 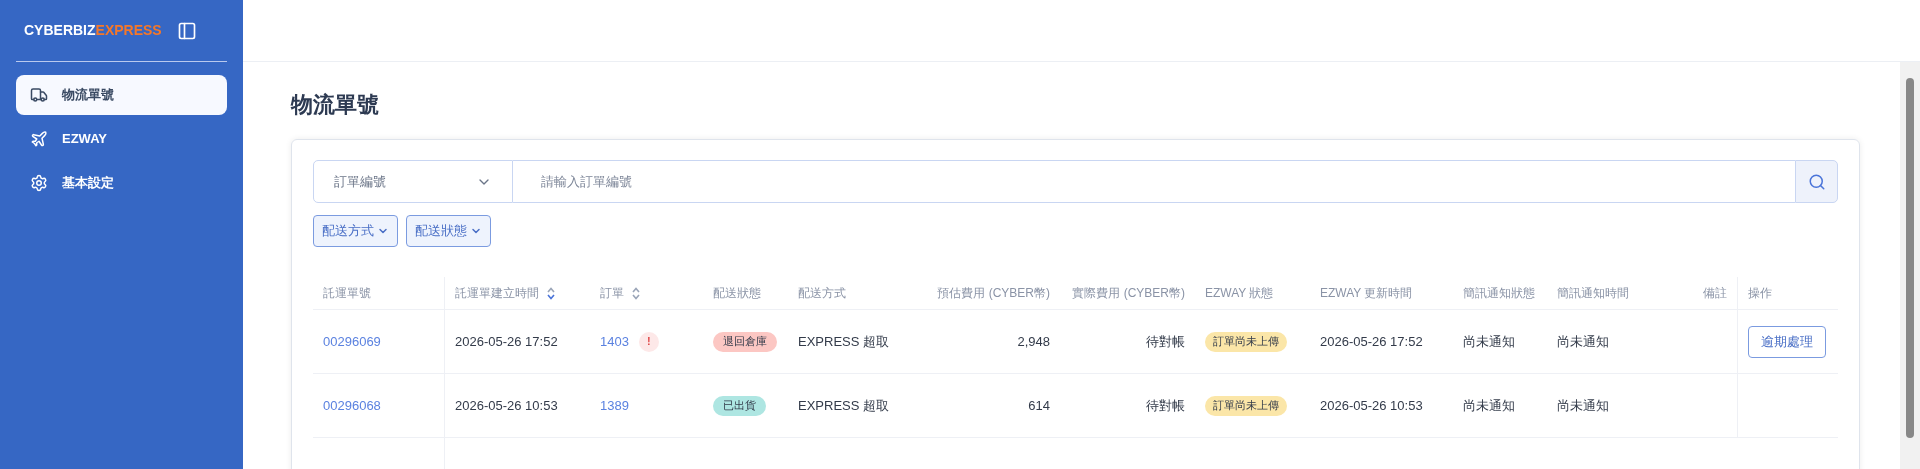 I want to click on sidebar-item: EZWAY, so click(x=121, y=139).